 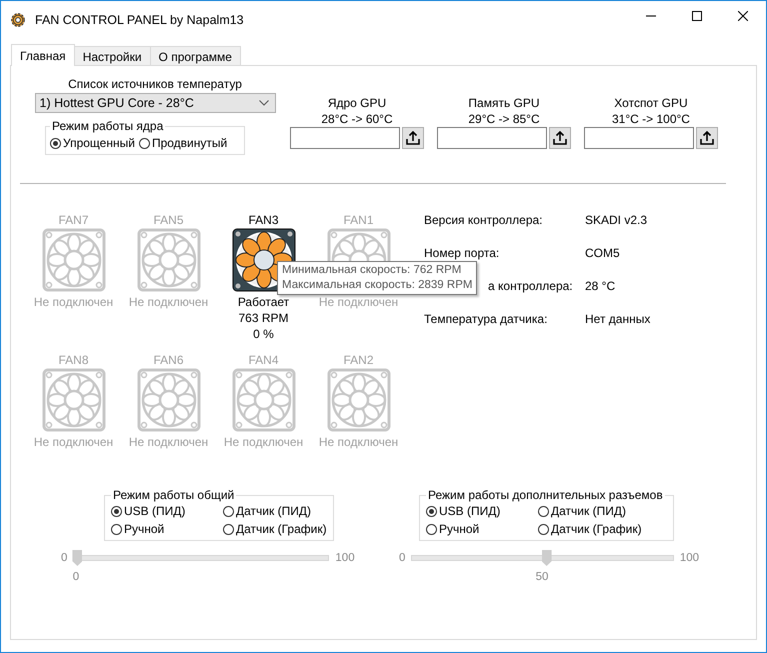 I want to click on fan-status: Работает, so click(x=264, y=302).